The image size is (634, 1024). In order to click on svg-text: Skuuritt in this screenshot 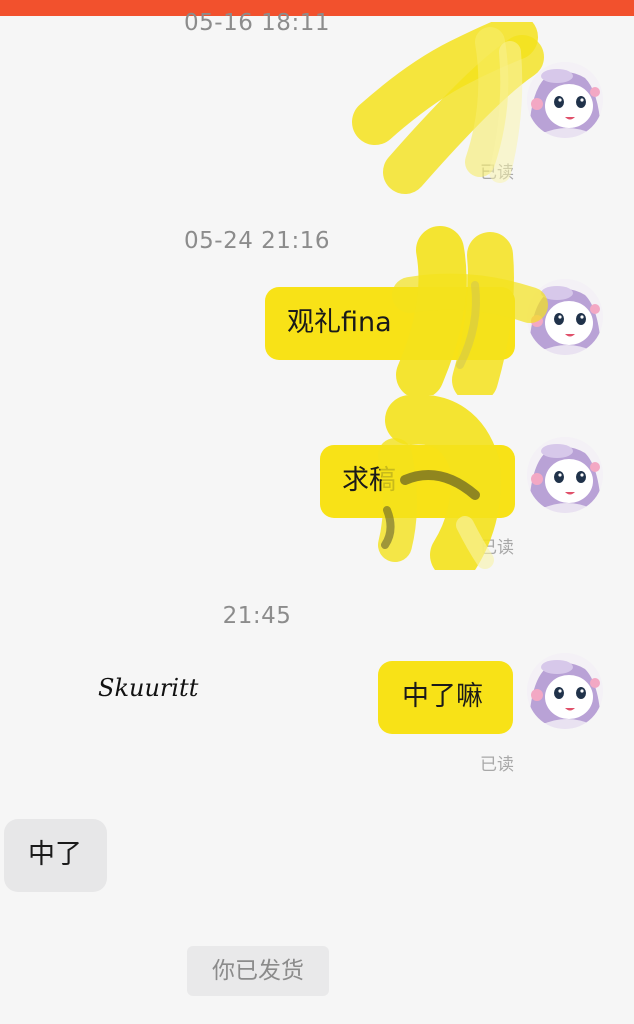, I will do `click(148, 688)`.